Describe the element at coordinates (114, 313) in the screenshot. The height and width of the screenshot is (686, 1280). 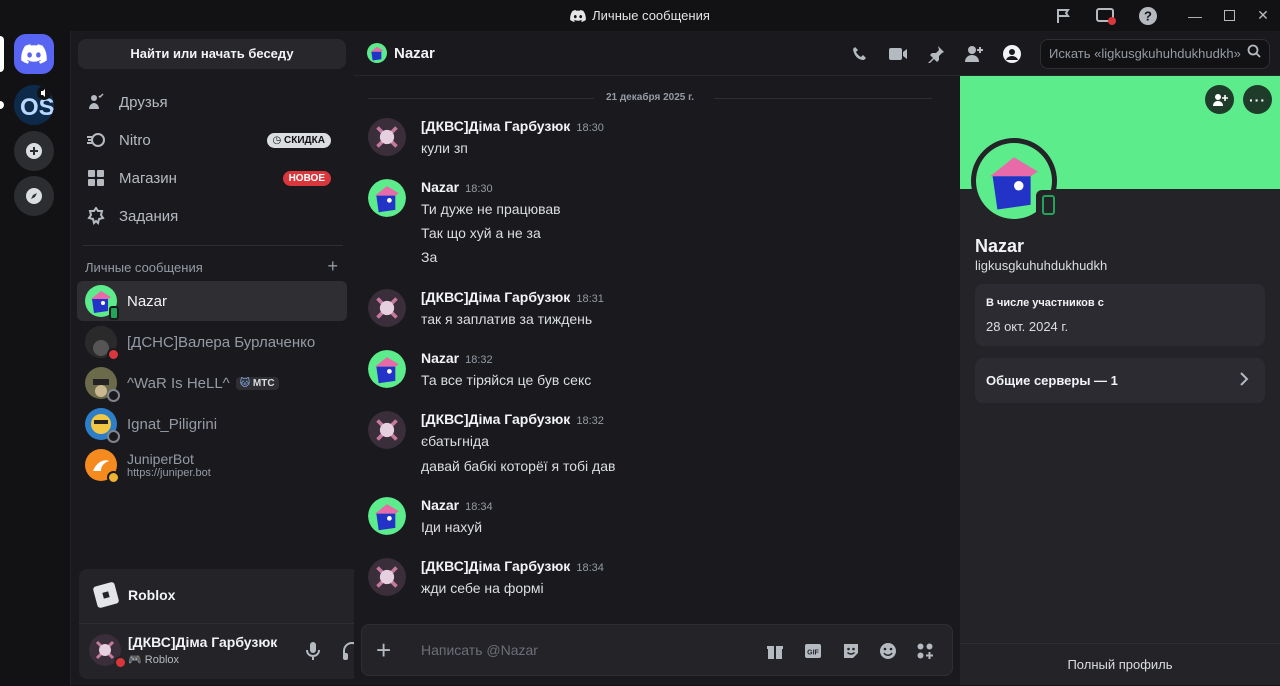
I see `mobile-status-icon` at that location.